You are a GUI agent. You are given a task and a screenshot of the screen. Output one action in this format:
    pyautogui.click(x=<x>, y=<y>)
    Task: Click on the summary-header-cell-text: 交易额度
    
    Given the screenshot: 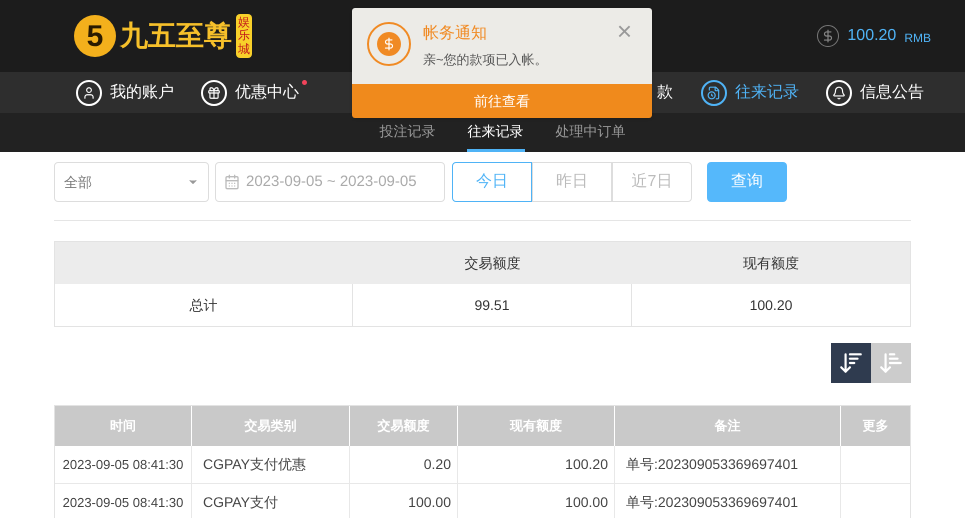 What is the action you would take?
    pyautogui.click(x=492, y=263)
    